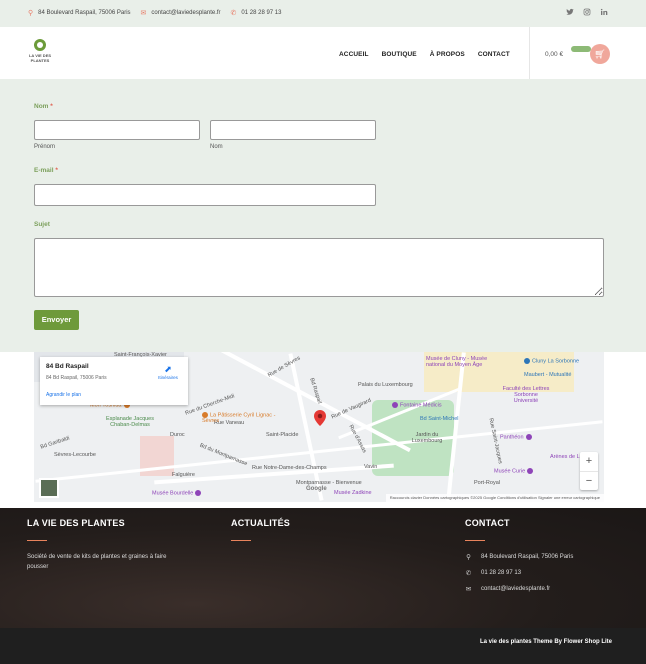  What do you see at coordinates (589, 480) in the screenshot?
I see `zoom-out-button: −` at bounding box center [589, 480].